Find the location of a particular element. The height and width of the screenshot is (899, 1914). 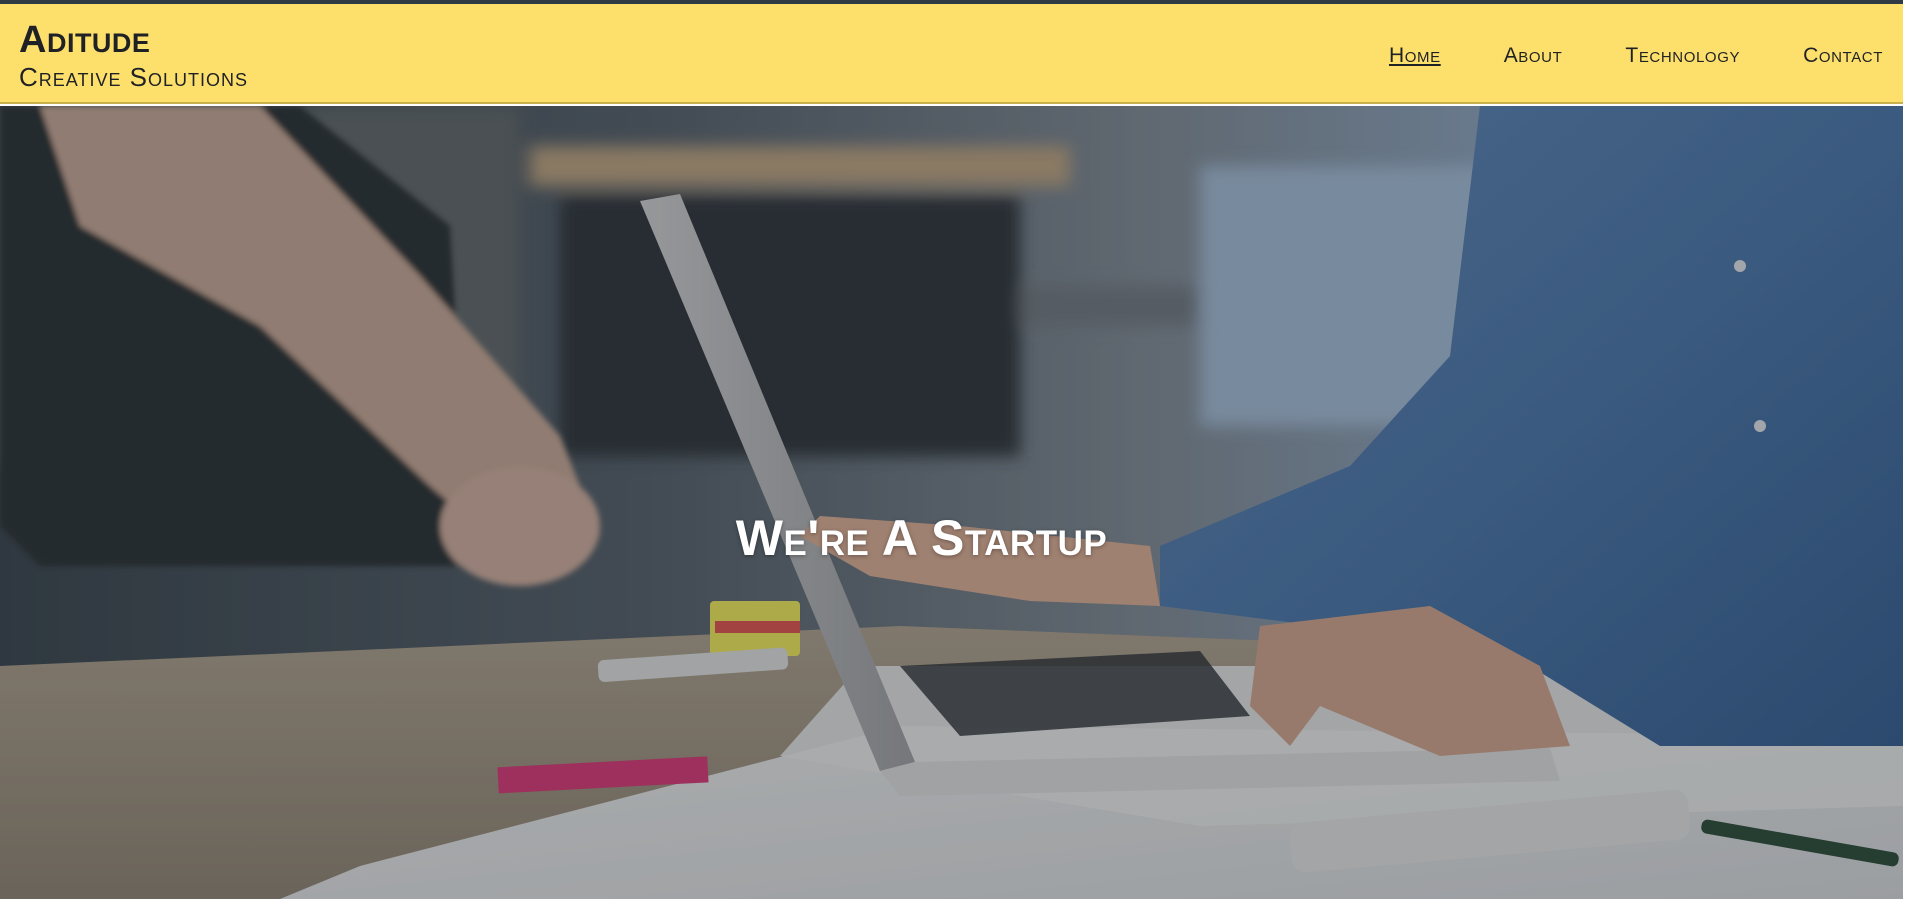

page-gutter is located at coordinates (1908, 449).